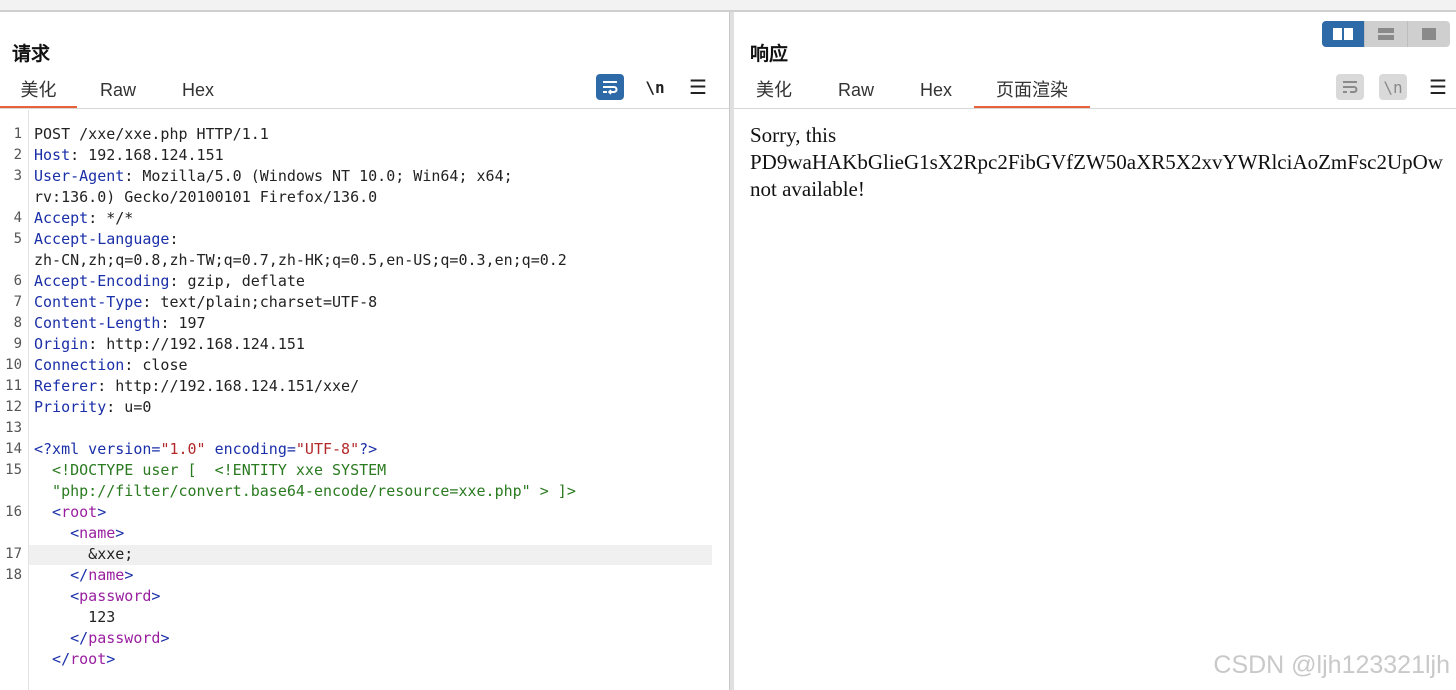  I want to click on request-tab-pretty: 美化, so click(38, 93).